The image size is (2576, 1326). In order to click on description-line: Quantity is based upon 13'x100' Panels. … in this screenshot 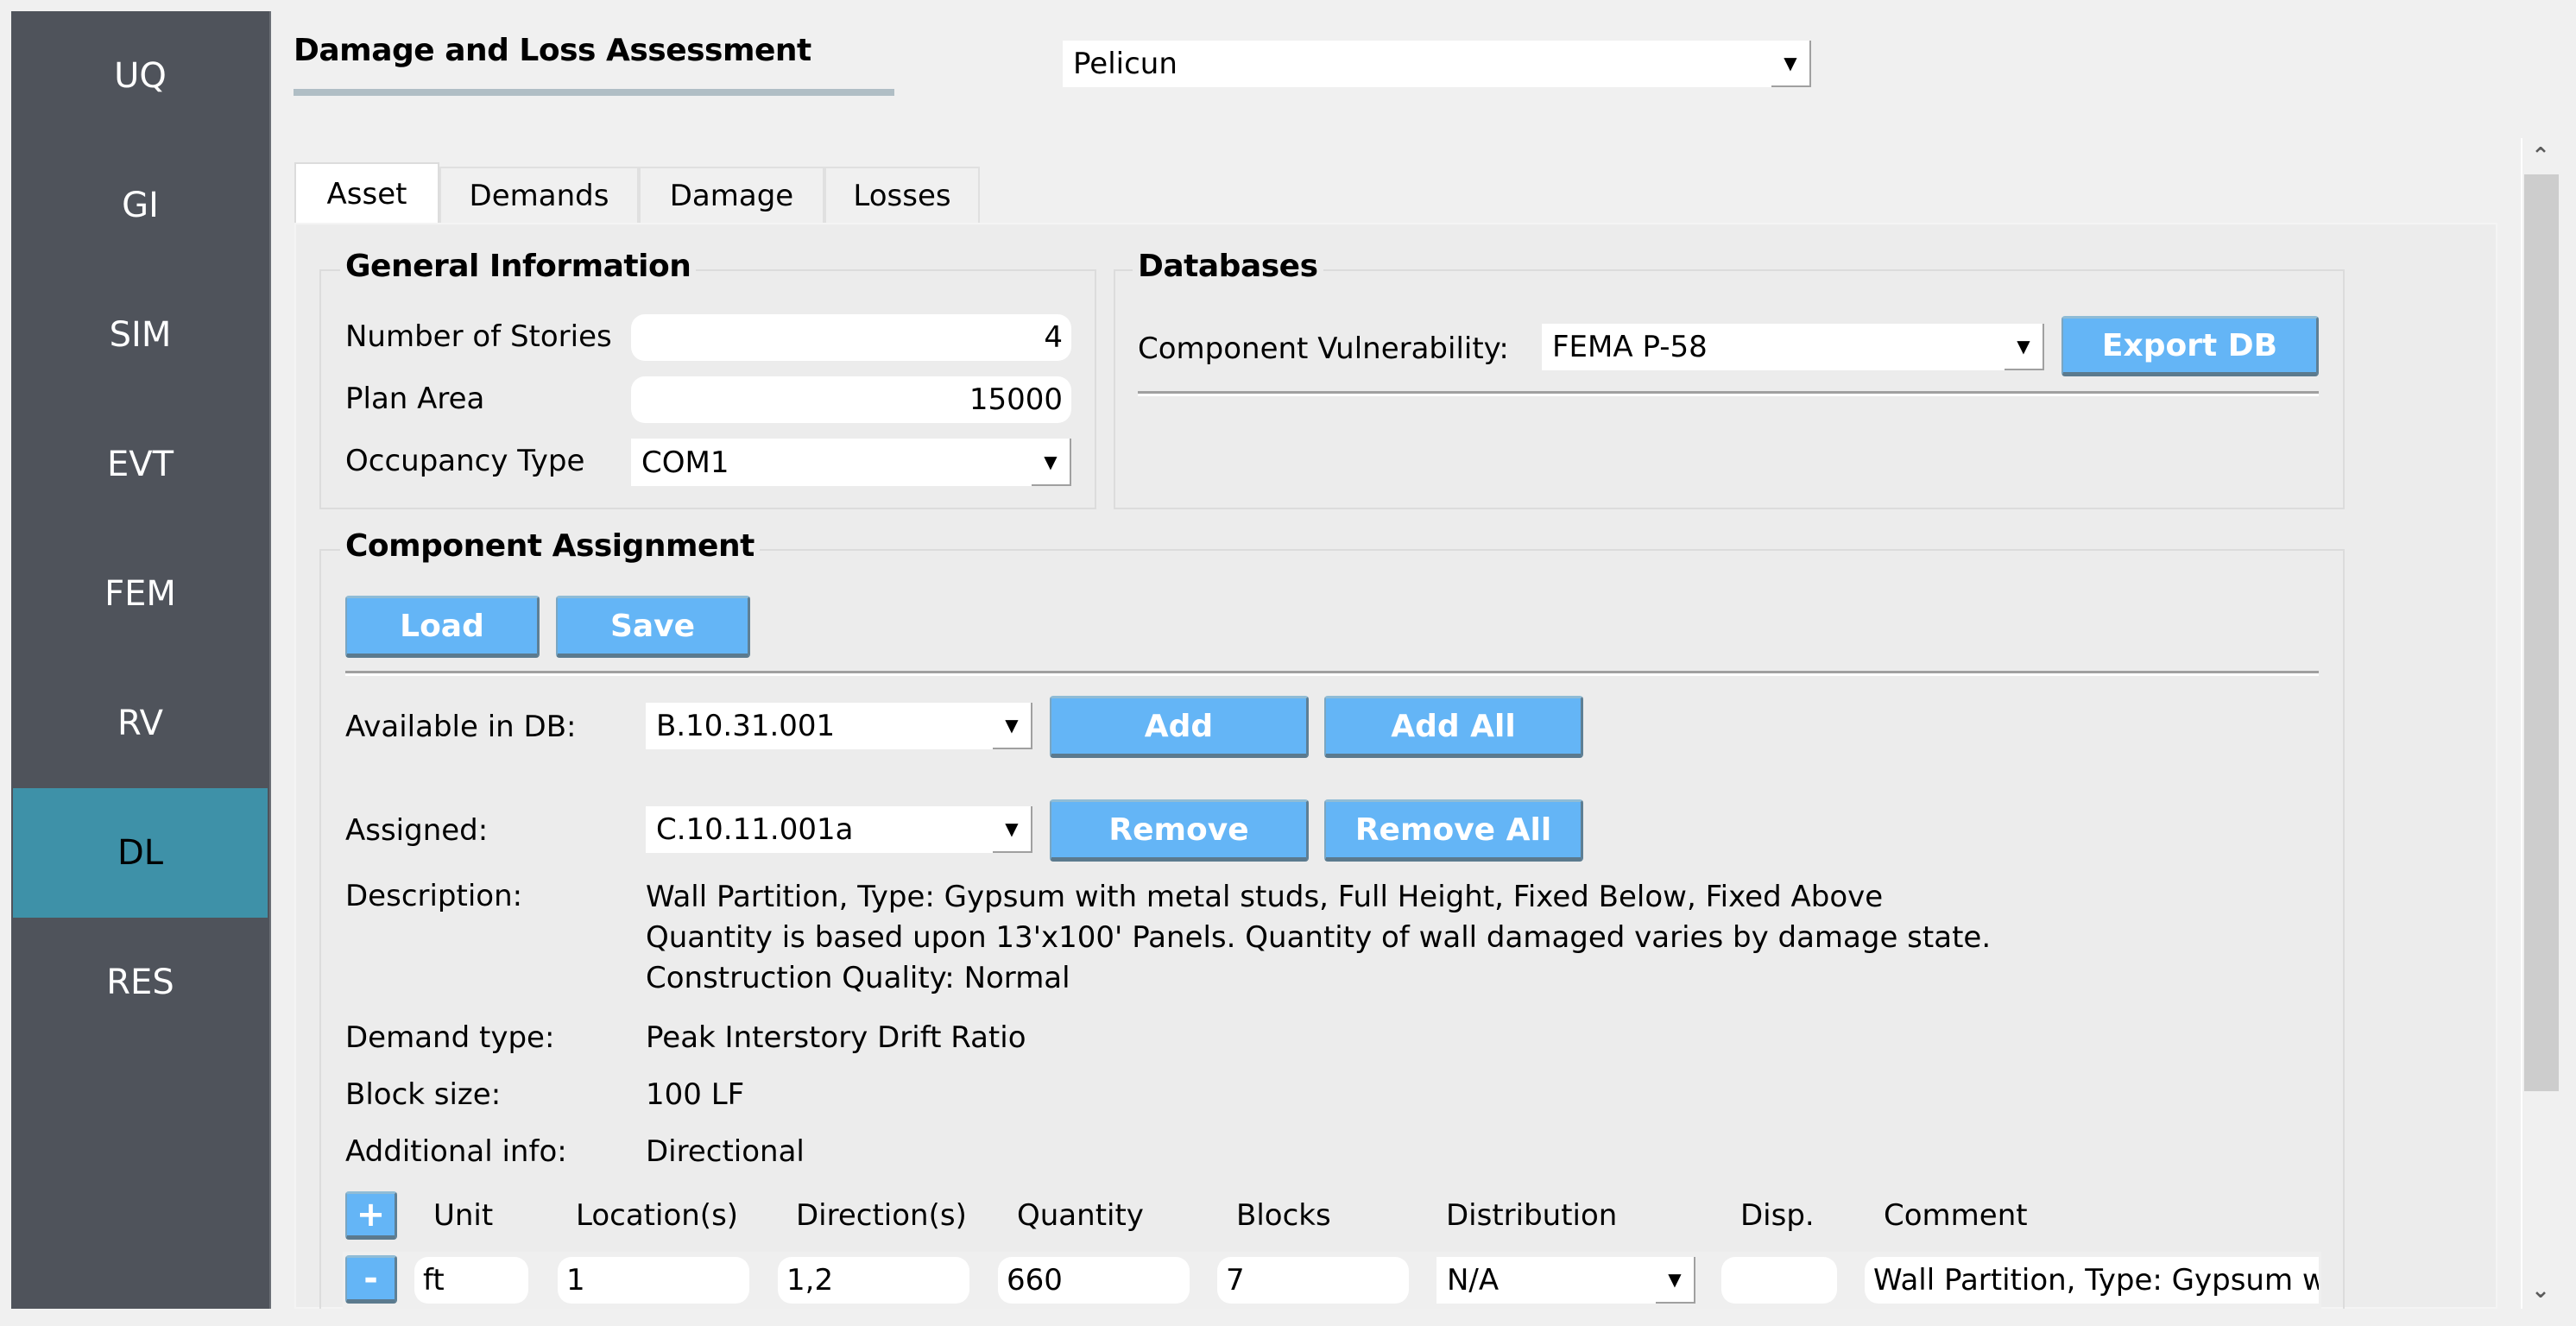, I will do `click(1319, 937)`.